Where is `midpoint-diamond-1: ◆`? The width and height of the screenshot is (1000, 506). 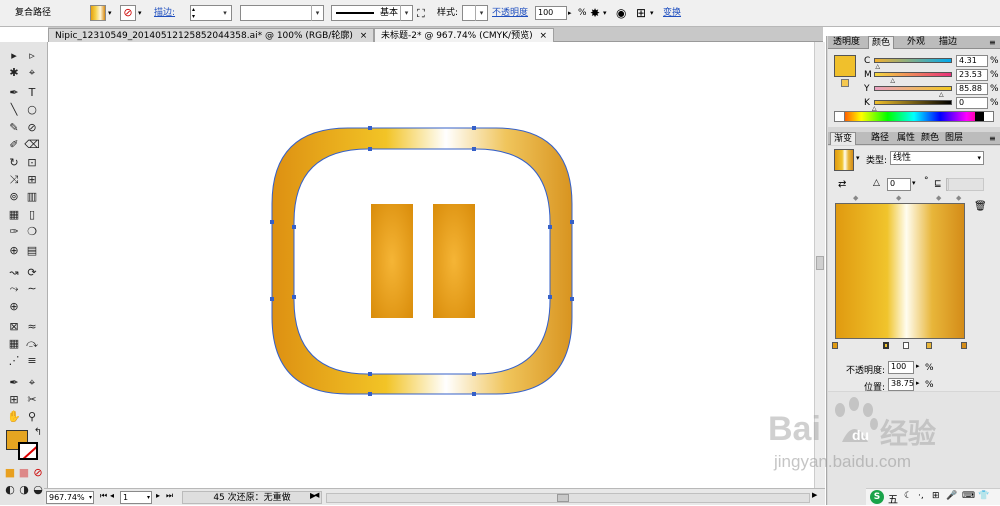 midpoint-diamond-1: ◆ is located at coordinates (855, 198).